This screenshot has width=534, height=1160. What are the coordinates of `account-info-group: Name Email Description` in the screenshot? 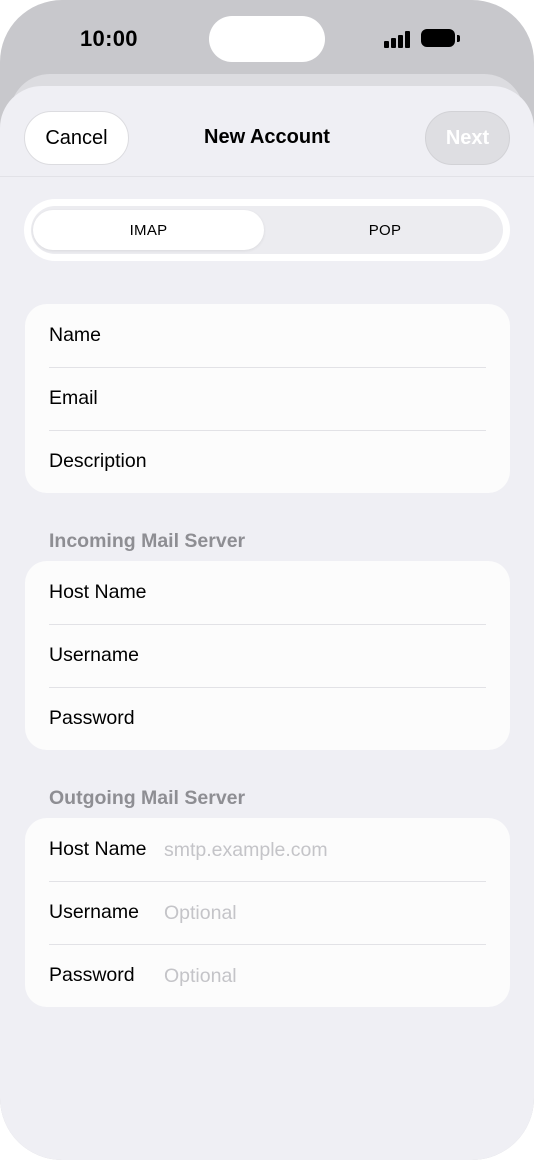 It's located at (267, 398).